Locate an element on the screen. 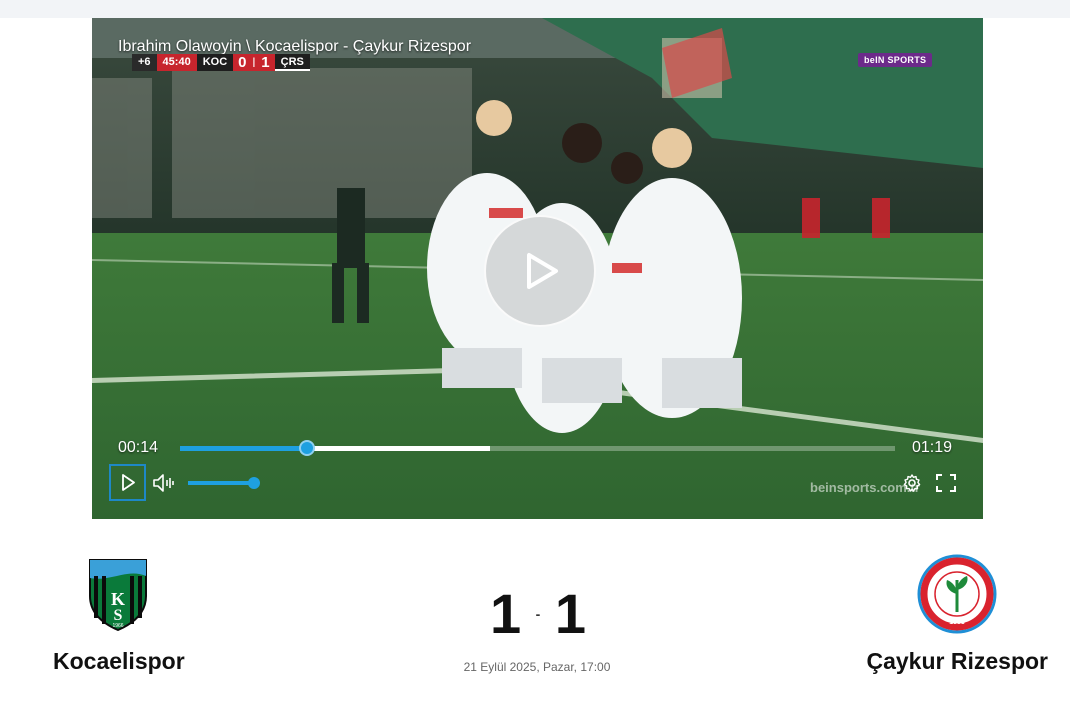 This screenshot has width=1070, height=704. fullscreen-icon is located at coordinates (946, 483).